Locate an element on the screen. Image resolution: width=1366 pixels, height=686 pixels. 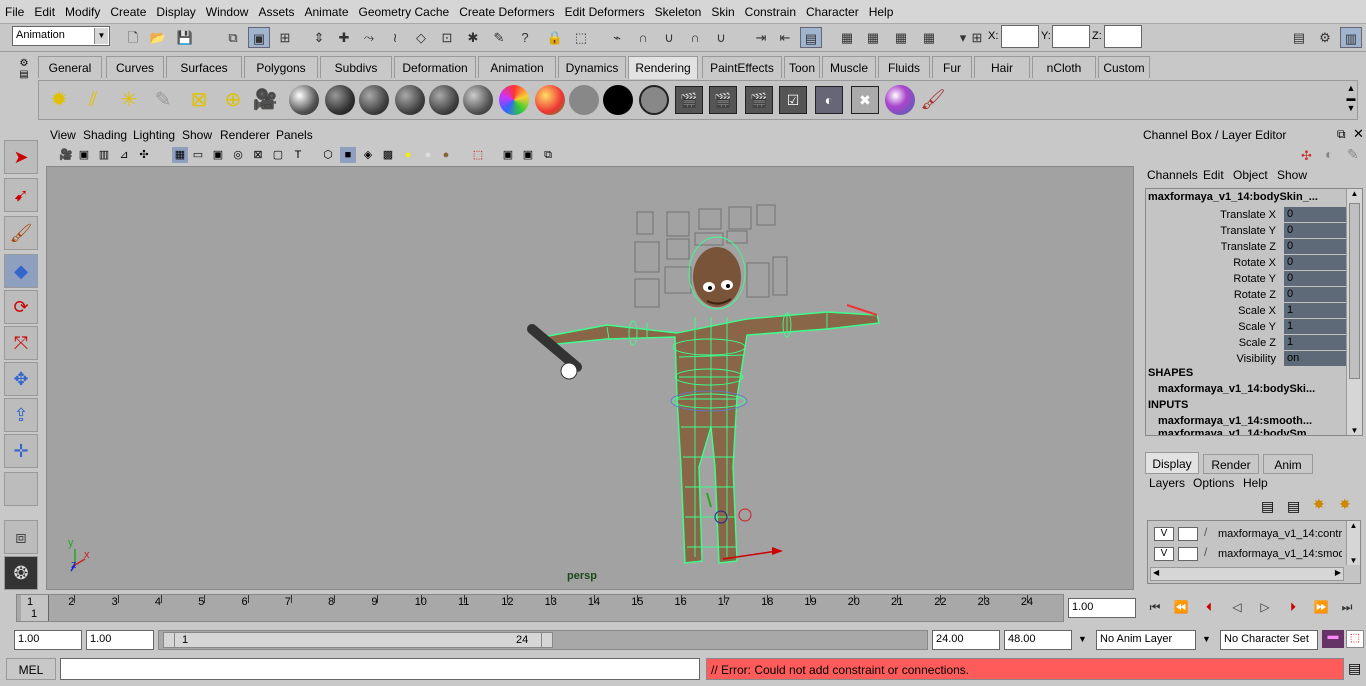
render-view-icon: 🎬 is located at coordinates (689, 100).